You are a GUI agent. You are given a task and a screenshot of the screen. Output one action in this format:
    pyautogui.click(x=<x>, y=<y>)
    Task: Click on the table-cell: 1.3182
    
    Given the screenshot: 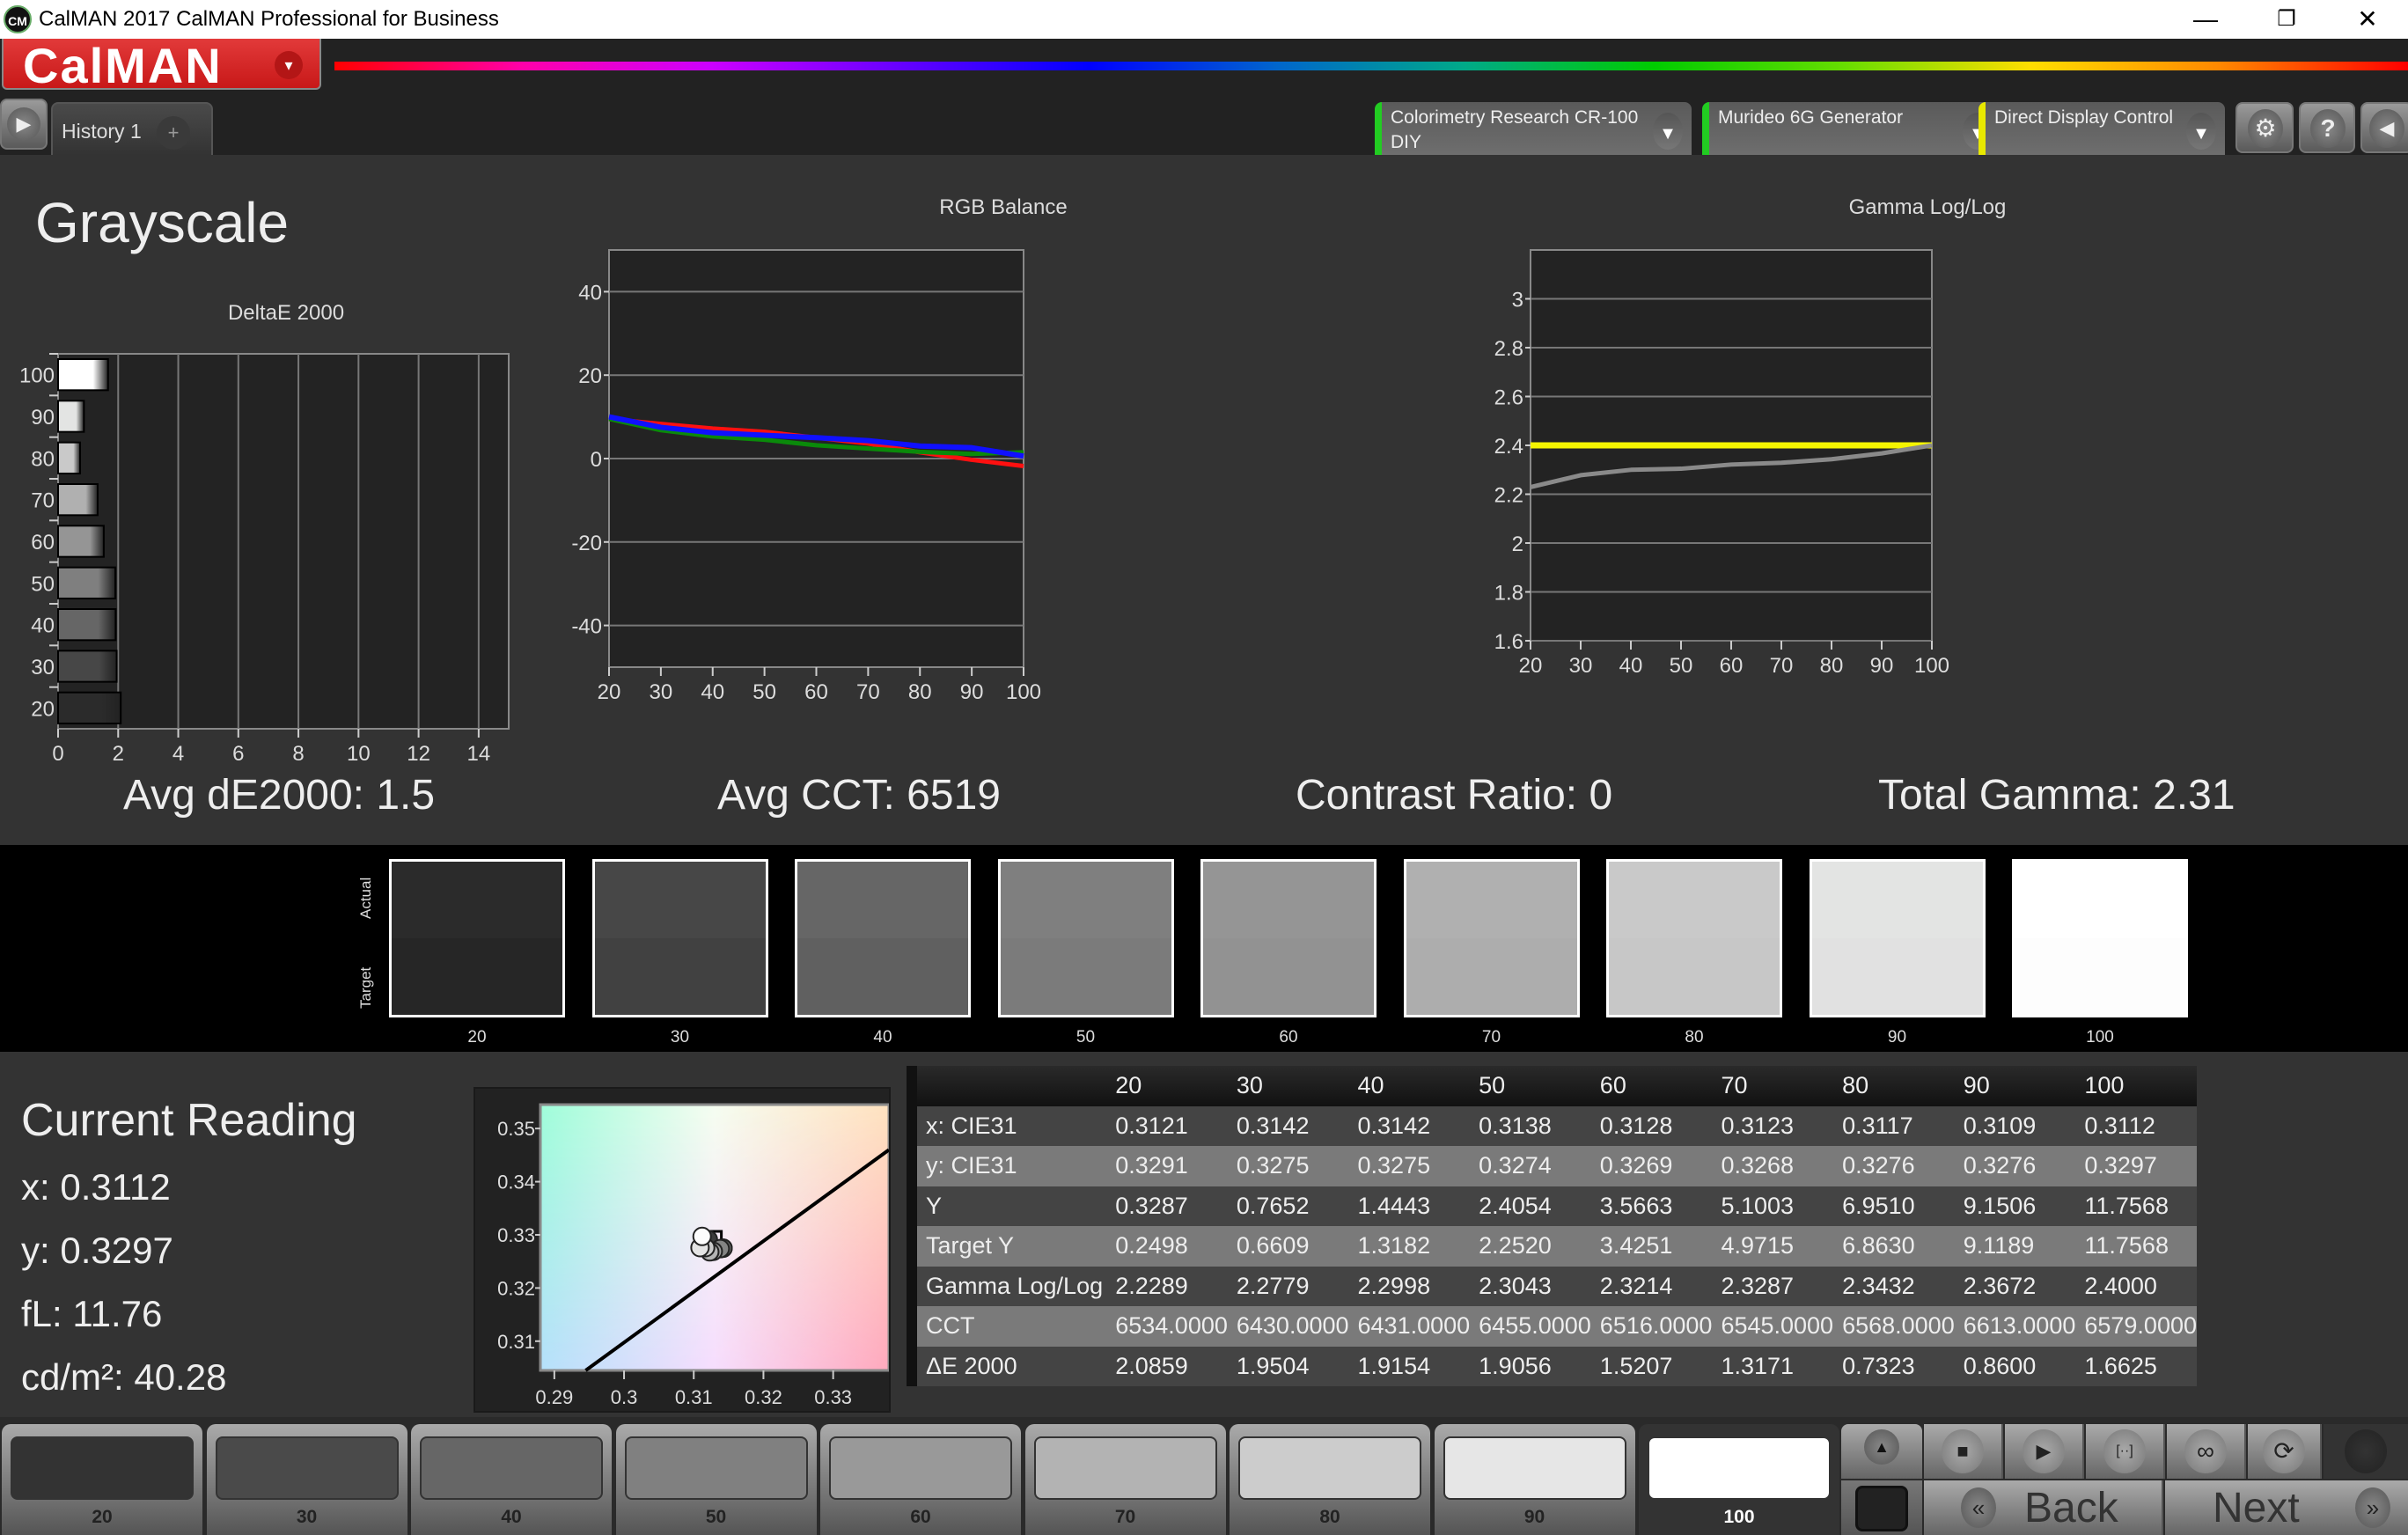 What is the action you would take?
    pyautogui.click(x=1409, y=1246)
    